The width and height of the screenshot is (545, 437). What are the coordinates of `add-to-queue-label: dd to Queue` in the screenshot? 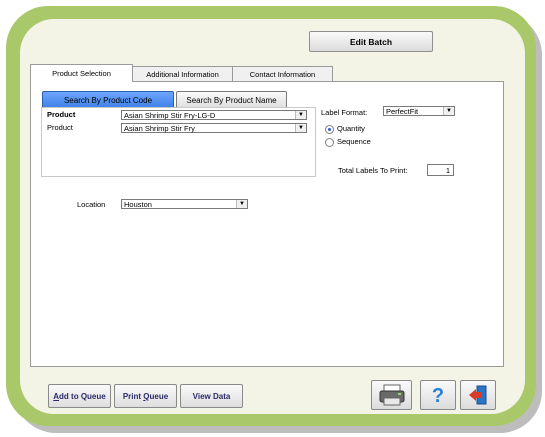 It's located at (82, 396).